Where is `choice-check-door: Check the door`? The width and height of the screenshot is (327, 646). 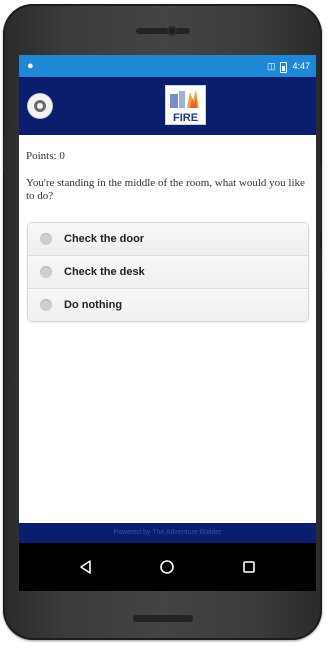 choice-check-door: Check the door is located at coordinates (168, 239).